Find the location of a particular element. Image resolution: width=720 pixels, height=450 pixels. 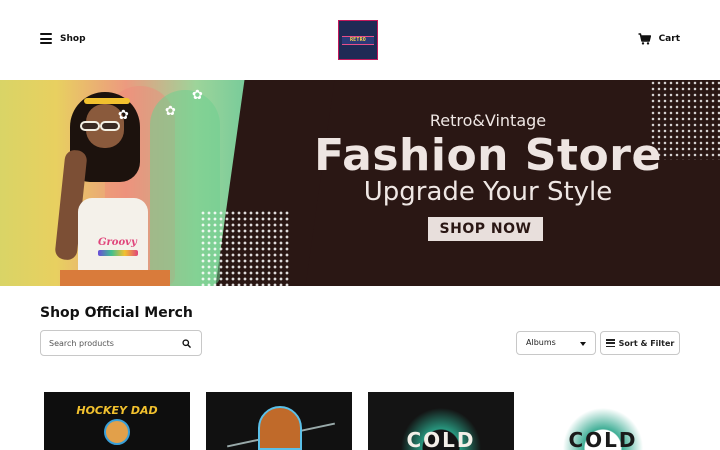

category-selected: Albums is located at coordinates (541, 342).